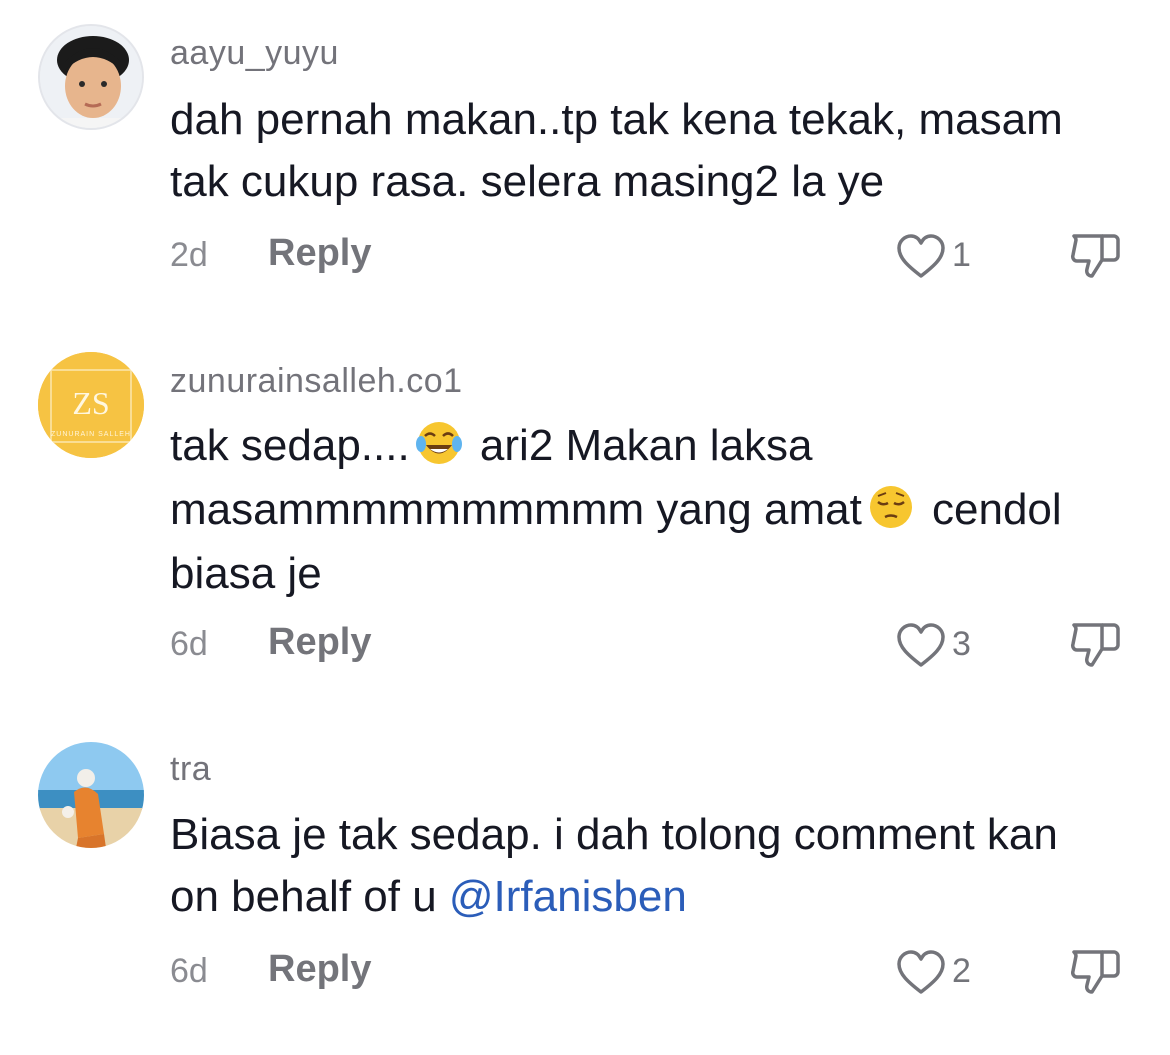  What do you see at coordinates (961, 644) in the screenshot?
I see `like-count: 3` at bounding box center [961, 644].